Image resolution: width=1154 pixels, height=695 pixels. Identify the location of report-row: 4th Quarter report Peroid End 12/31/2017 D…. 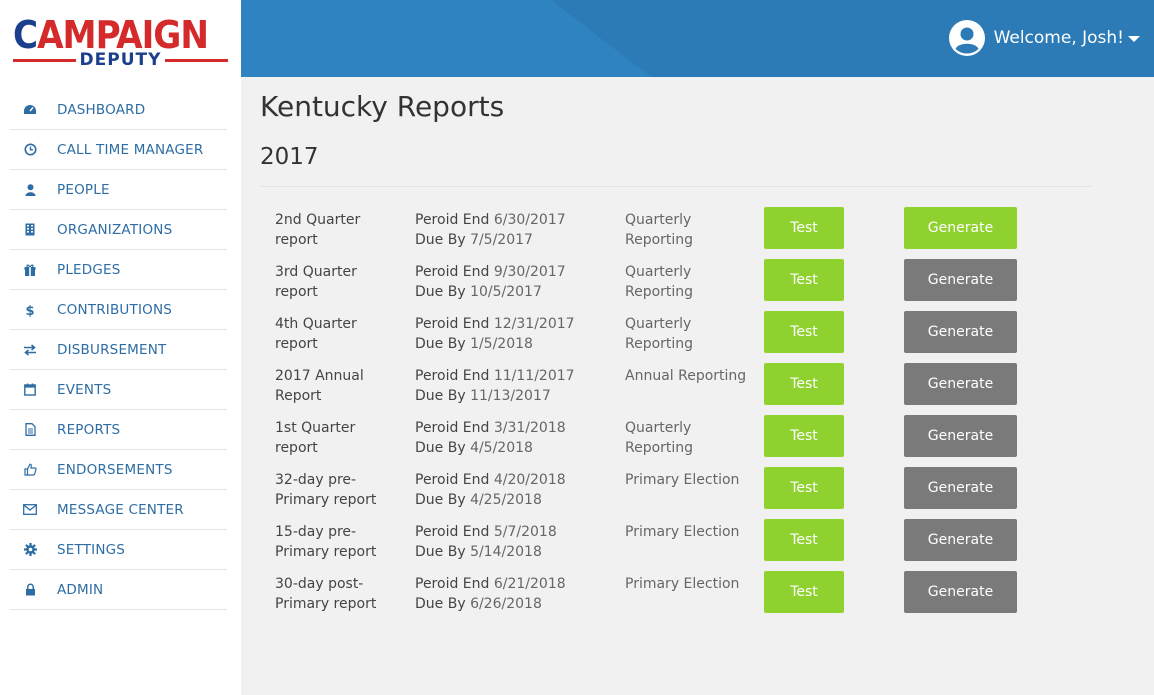
(697, 337).